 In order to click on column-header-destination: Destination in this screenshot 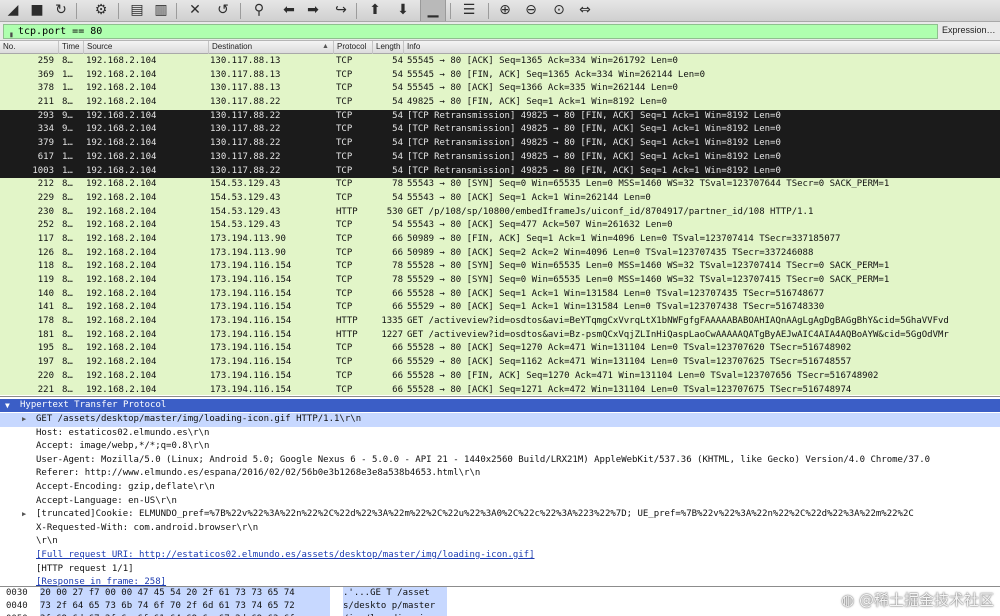, I will do `click(270, 47)`.